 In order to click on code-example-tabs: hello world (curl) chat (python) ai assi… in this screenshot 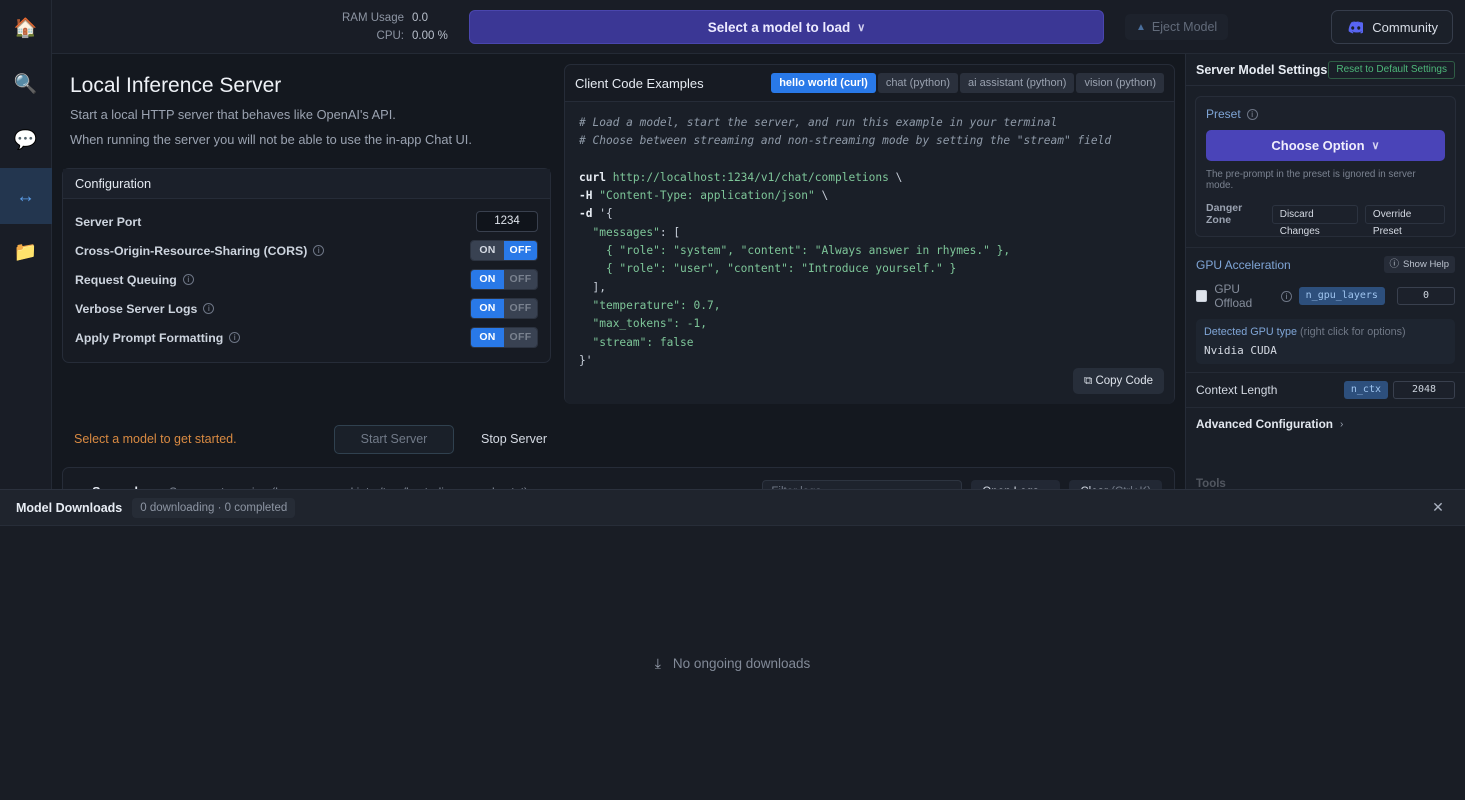, I will do `click(967, 83)`.